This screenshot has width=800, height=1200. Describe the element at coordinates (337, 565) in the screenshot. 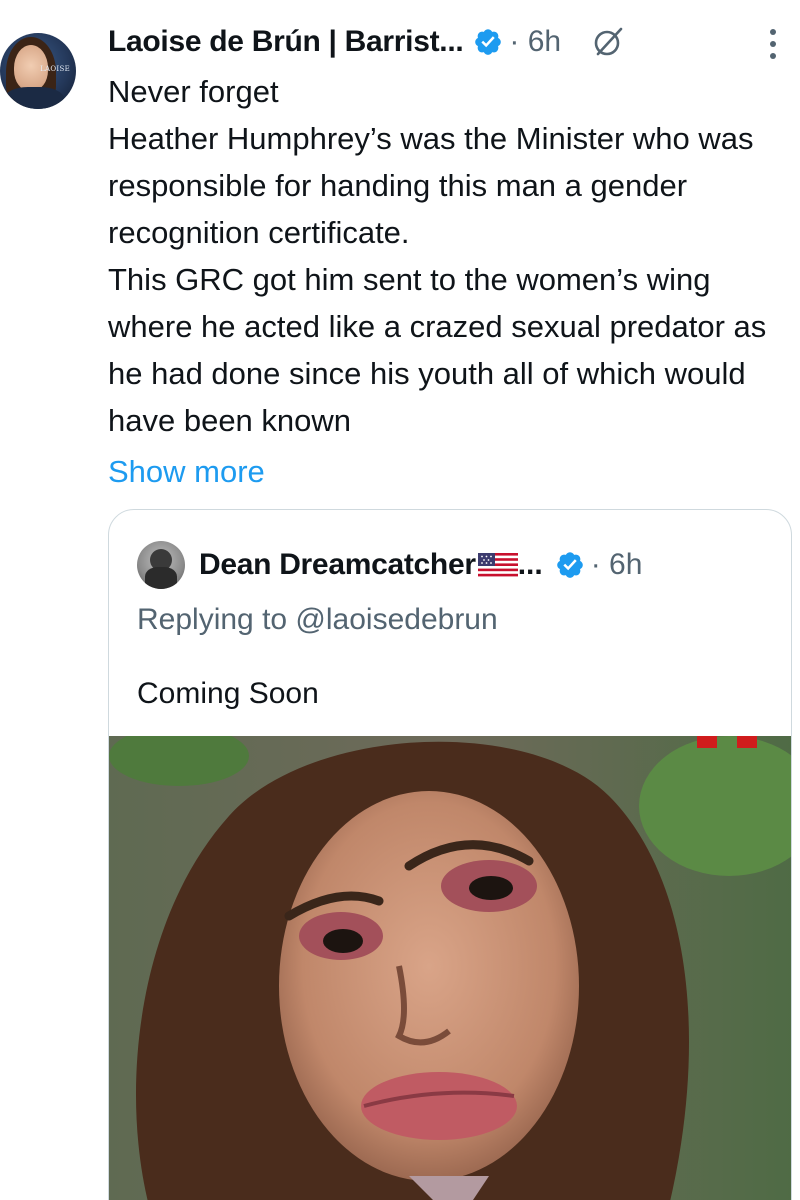

I see `quoted-author-name: Dean Dreamcatcher` at that location.